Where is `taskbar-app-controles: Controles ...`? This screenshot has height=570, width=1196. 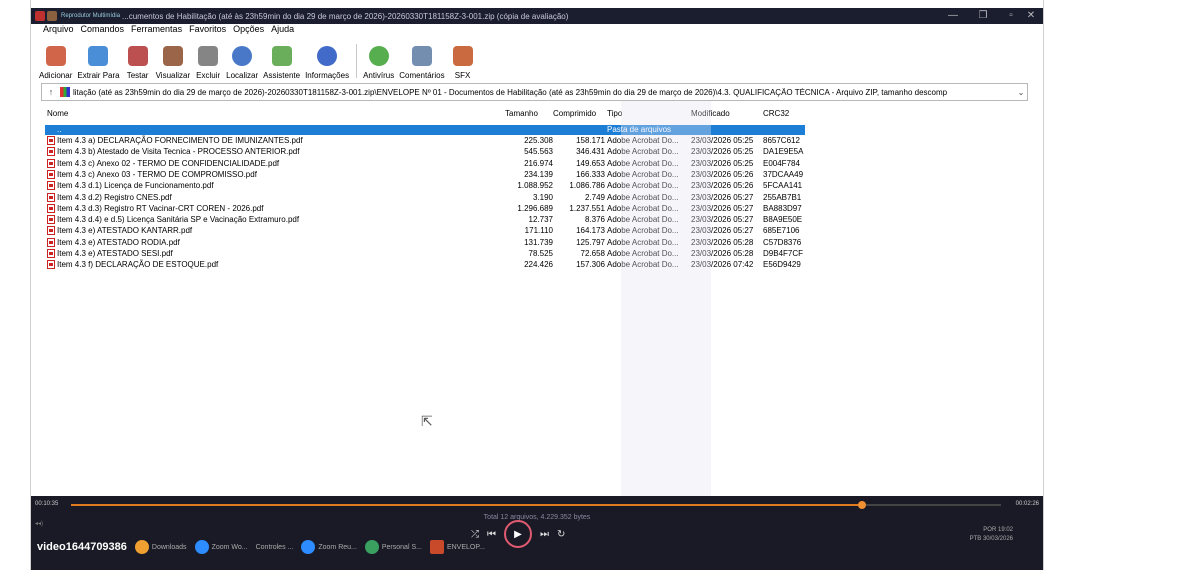 taskbar-app-controles: Controles ... is located at coordinates (275, 547).